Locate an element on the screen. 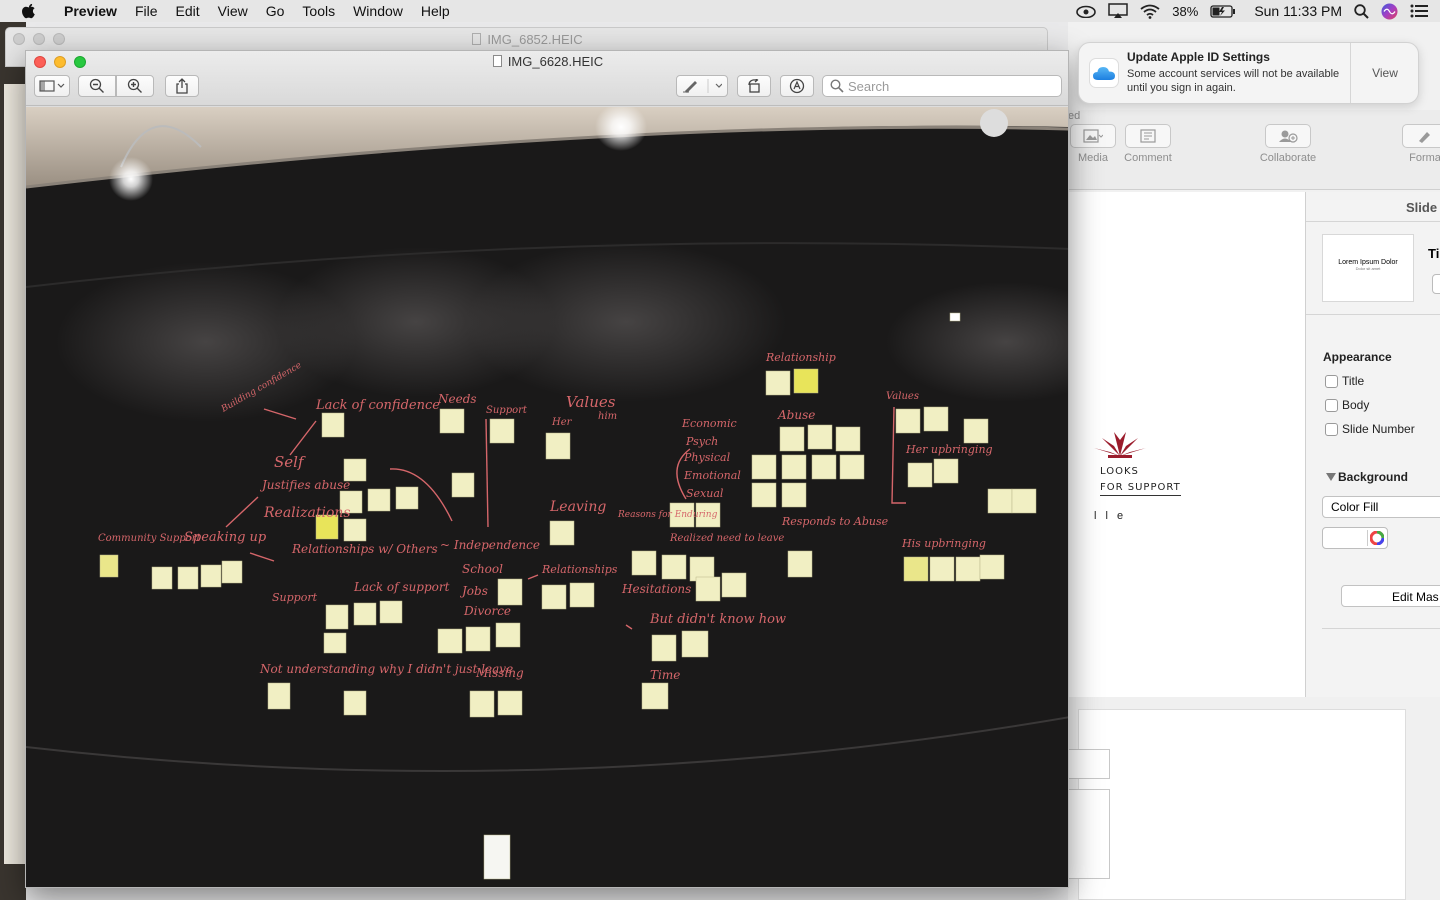 This screenshot has width=1440, height=900. notification-view-button: View is located at coordinates (1385, 73).